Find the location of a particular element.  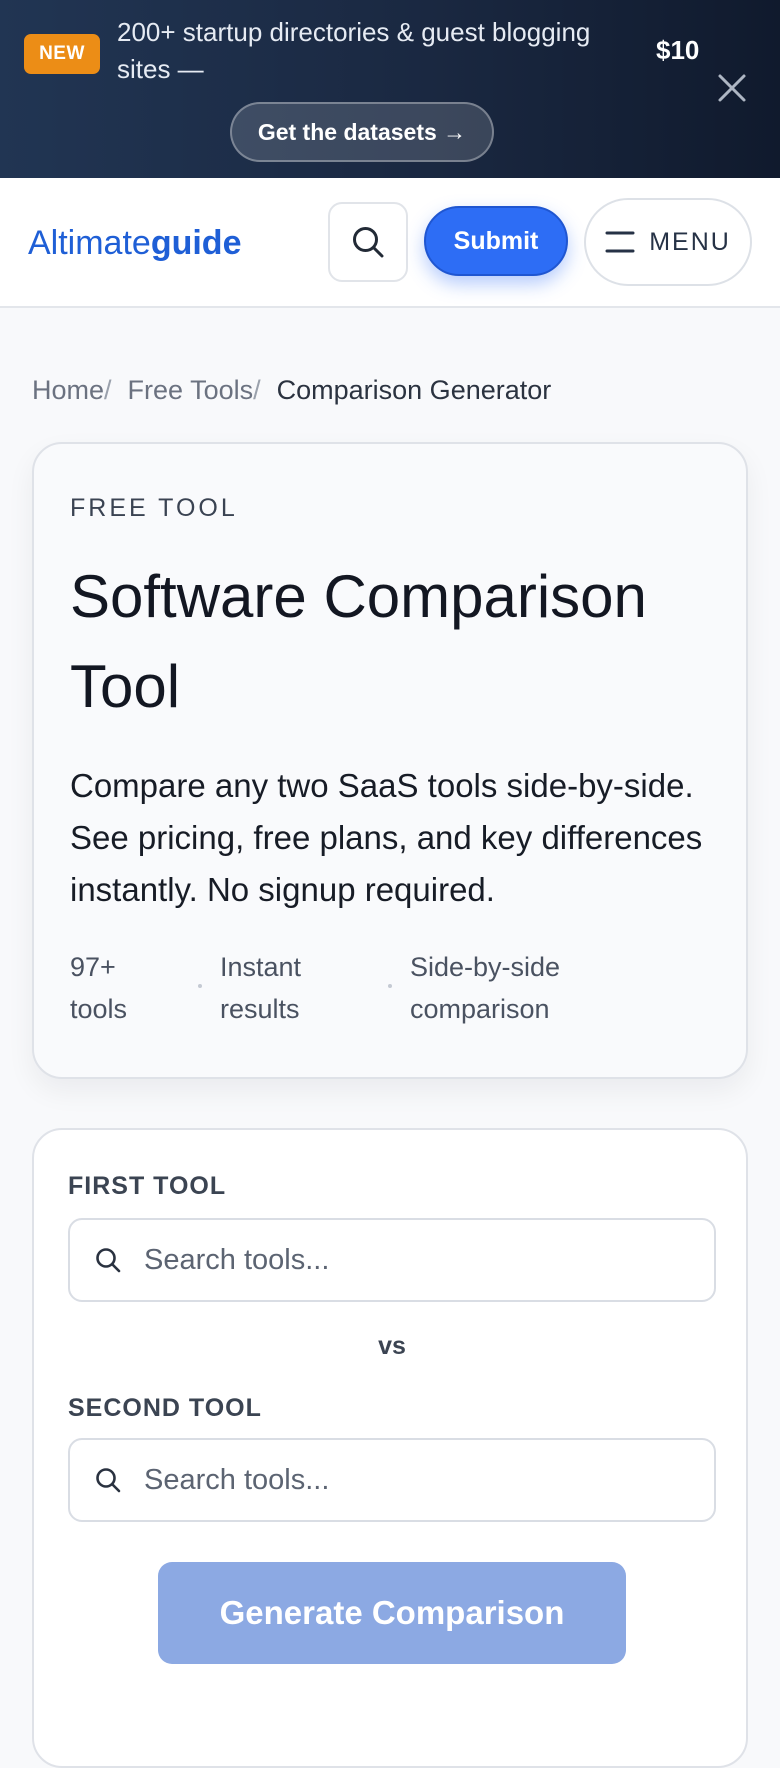

close-icon is located at coordinates (732, 88).